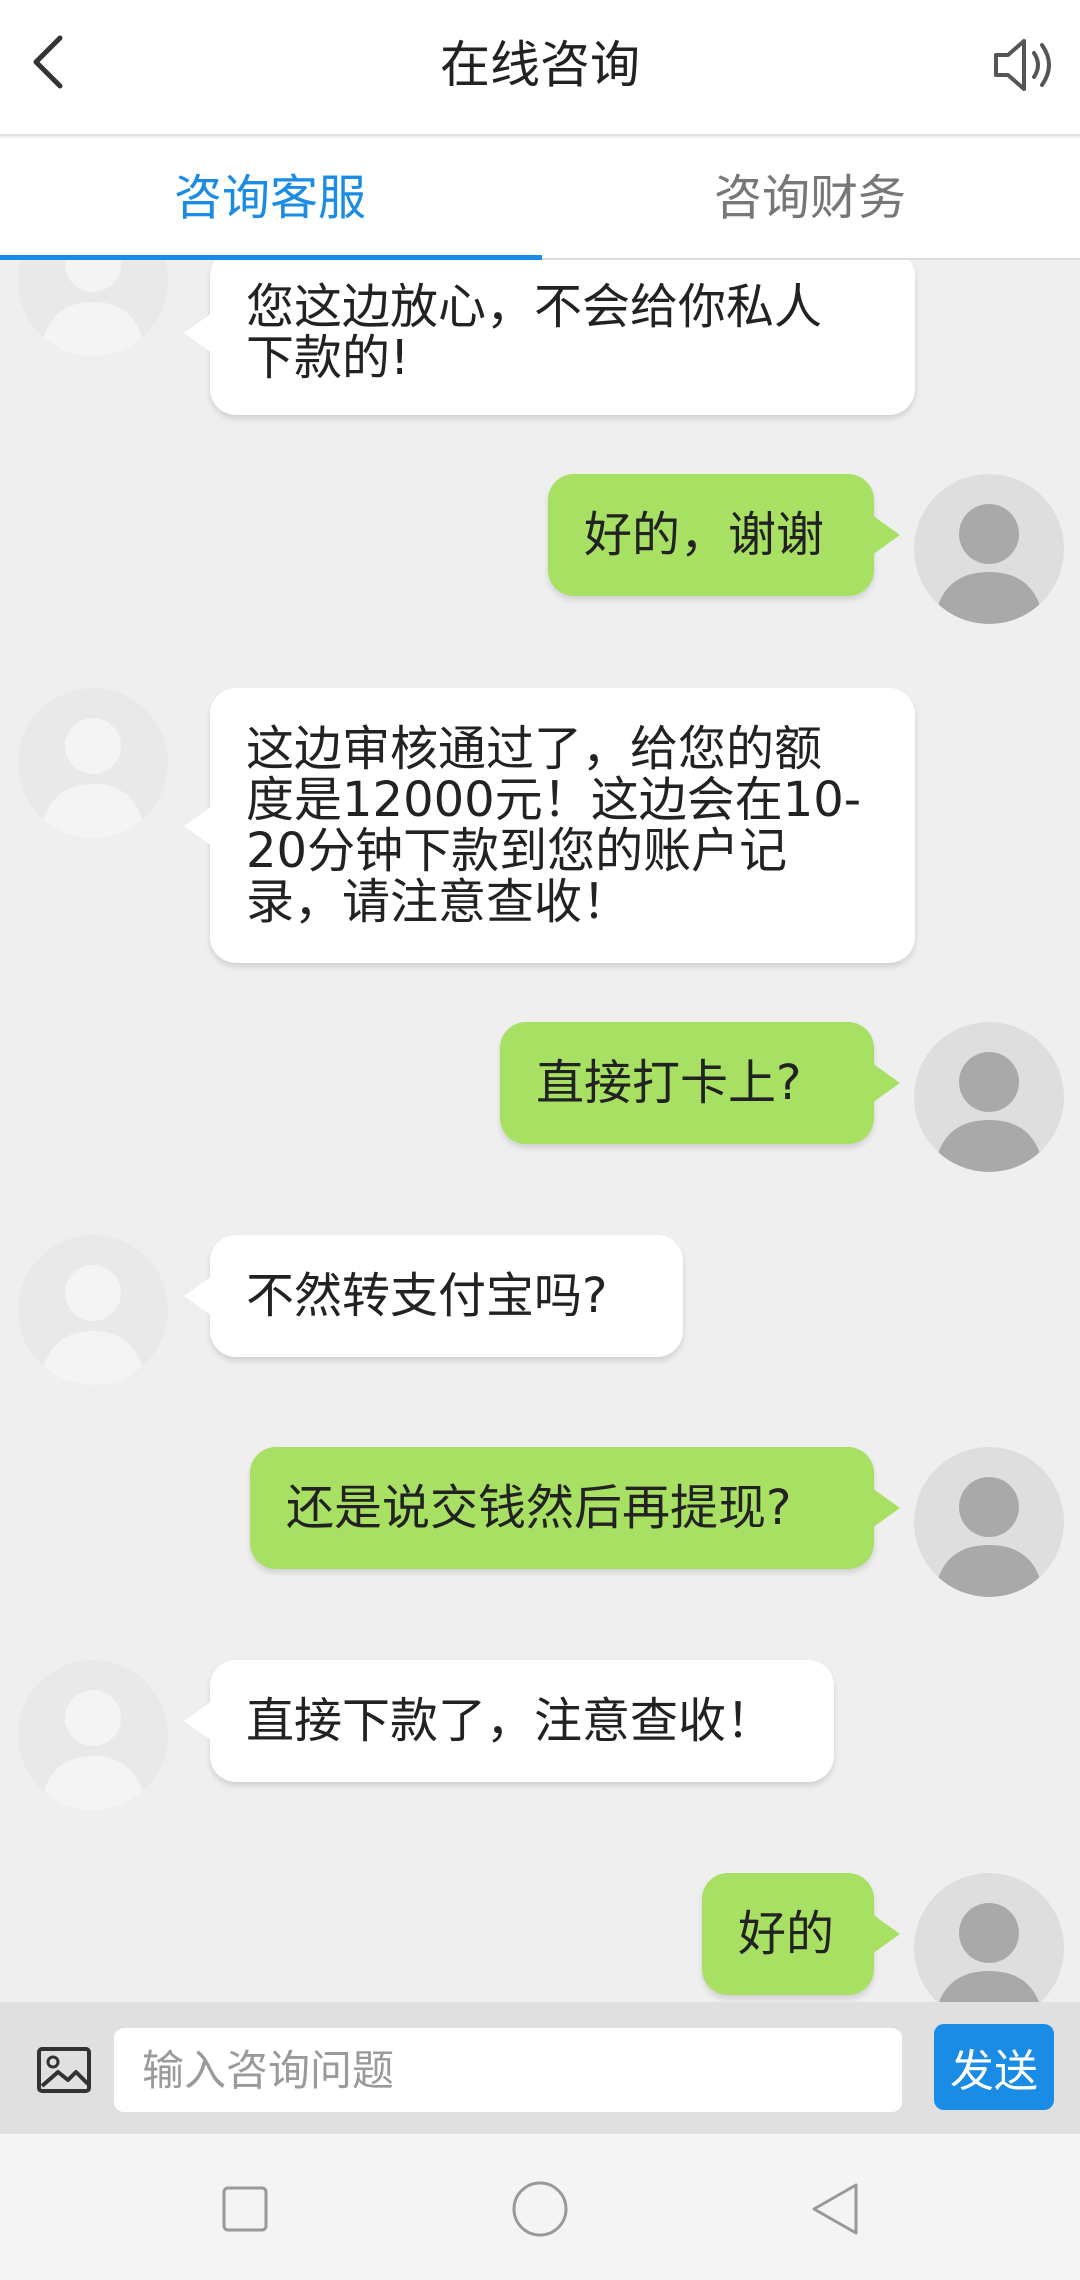 Image resolution: width=1080 pixels, height=2280 pixels. What do you see at coordinates (438, 901) in the screenshot?
I see `message-line: 录，请注意查收！` at bounding box center [438, 901].